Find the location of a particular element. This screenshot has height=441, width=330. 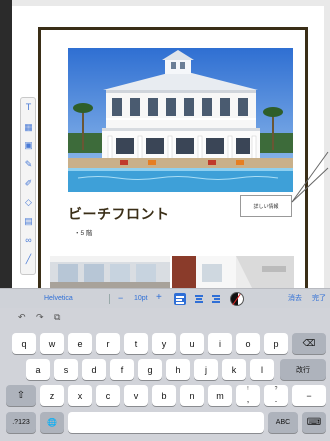

chart-icon: ▤ is located at coordinates (28, 221).